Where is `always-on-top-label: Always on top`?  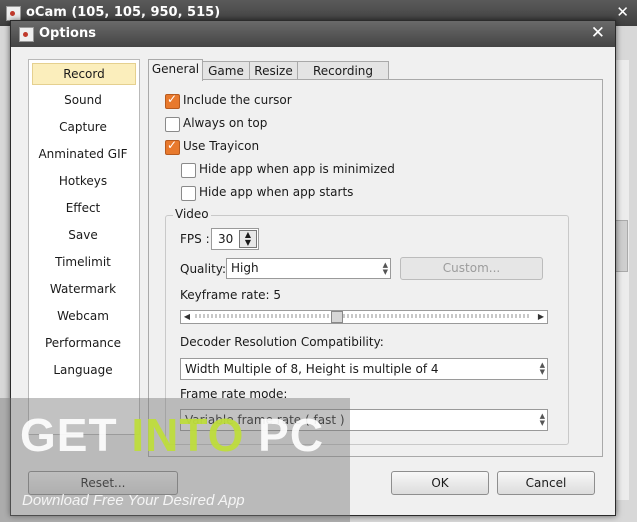 always-on-top-label: Always on top is located at coordinates (225, 123).